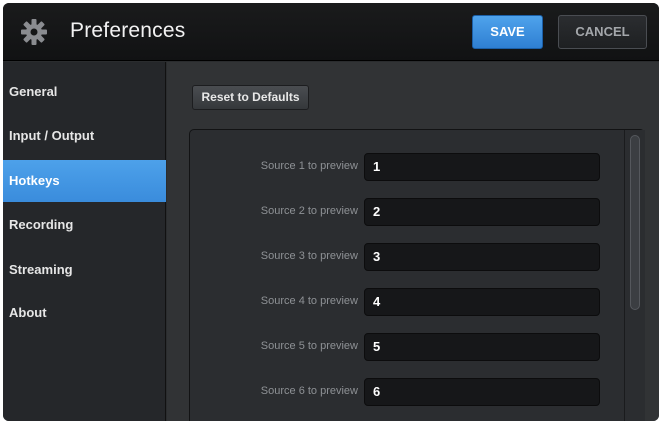 Image resolution: width=662 pixels, height=422 pixels. Describe the element at coordinates (309, 301) in the screenshot. I see `hotkey-label: Source 4 to preview` at that location.